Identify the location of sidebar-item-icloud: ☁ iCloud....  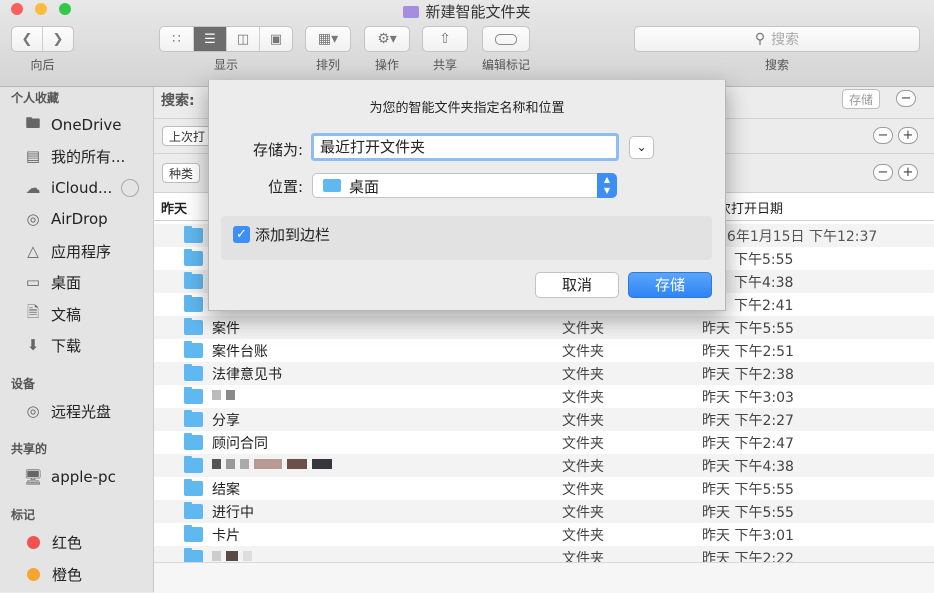
(81, 188).